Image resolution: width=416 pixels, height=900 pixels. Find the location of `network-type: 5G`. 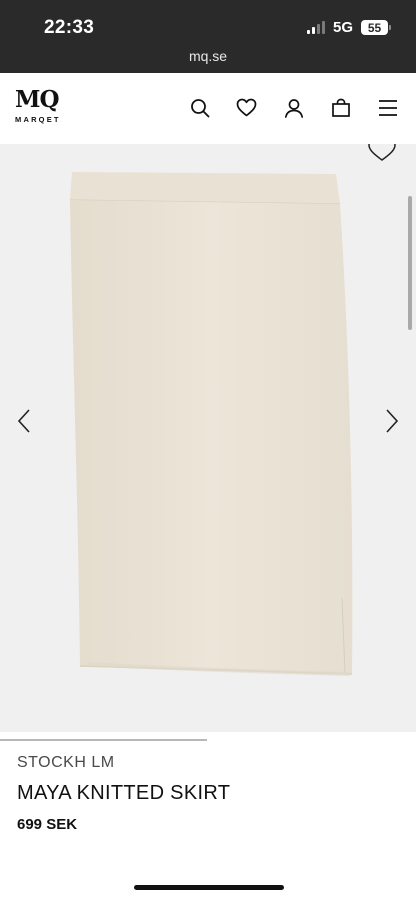

network-type: 5G is located at coordinates (342, 27).